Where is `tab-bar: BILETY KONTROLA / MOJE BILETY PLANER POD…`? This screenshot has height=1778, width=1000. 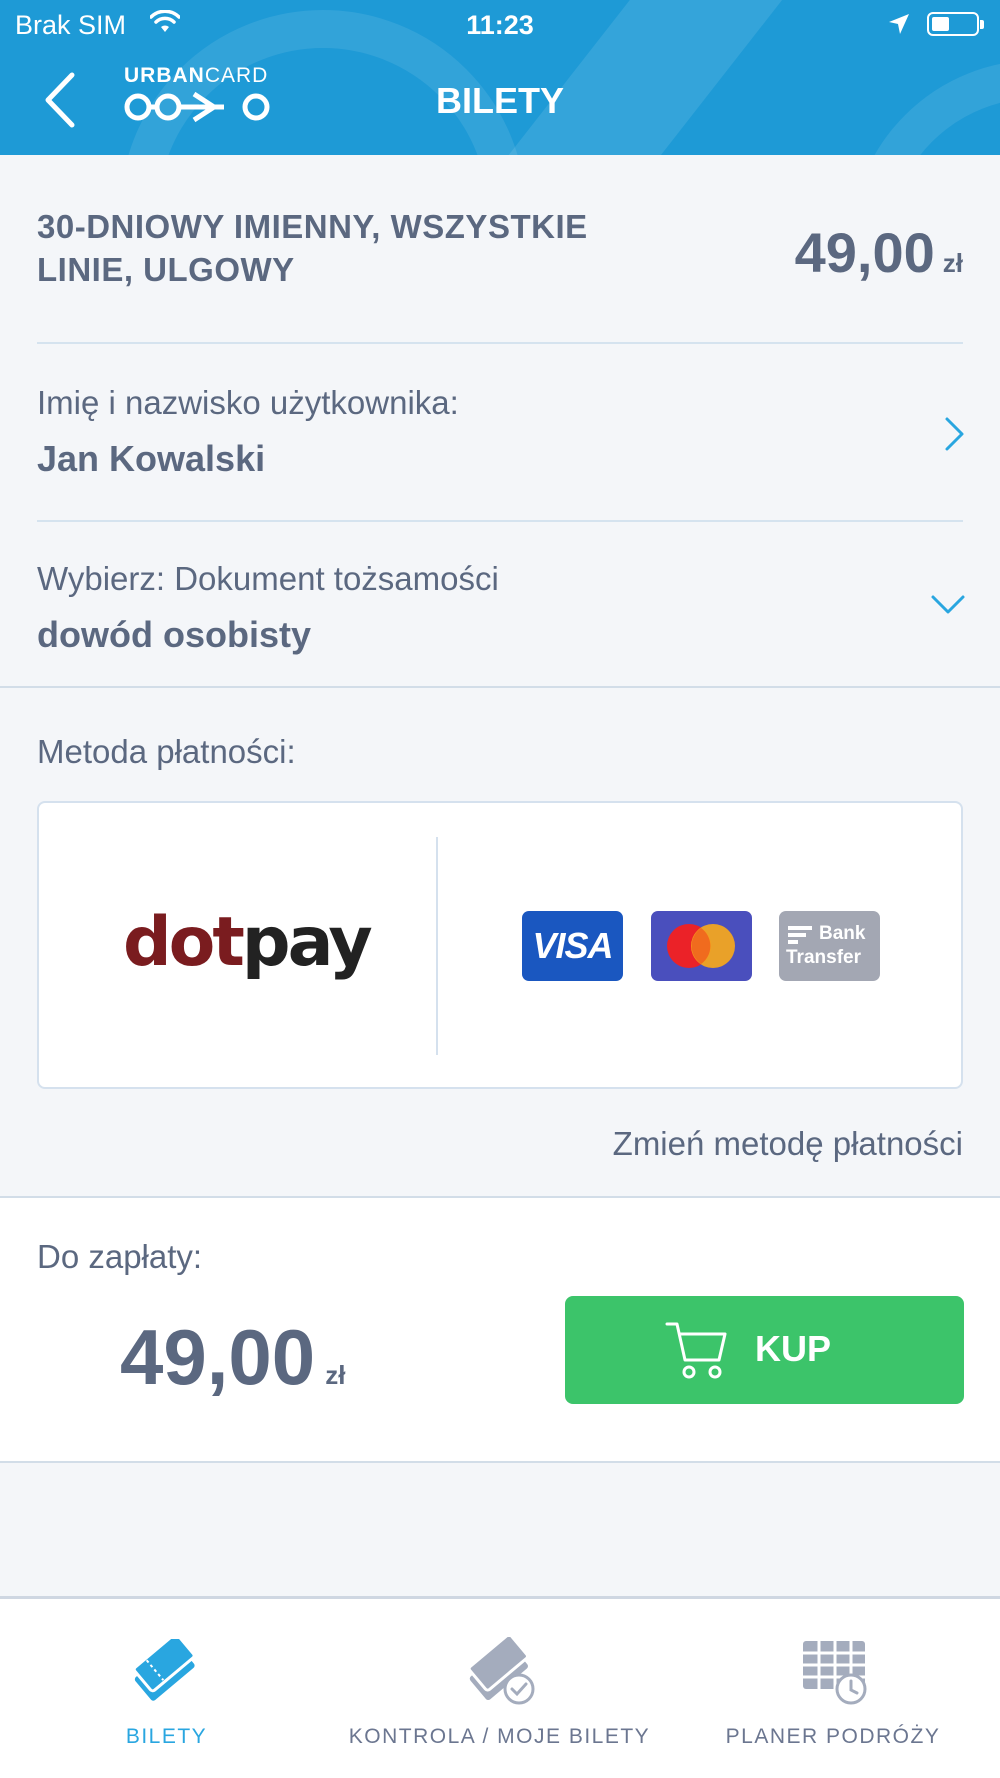 tab-bar: BILETY KONTROLA / MOJE BILETY PLANER POD… is located at coordinates (500, 1687).